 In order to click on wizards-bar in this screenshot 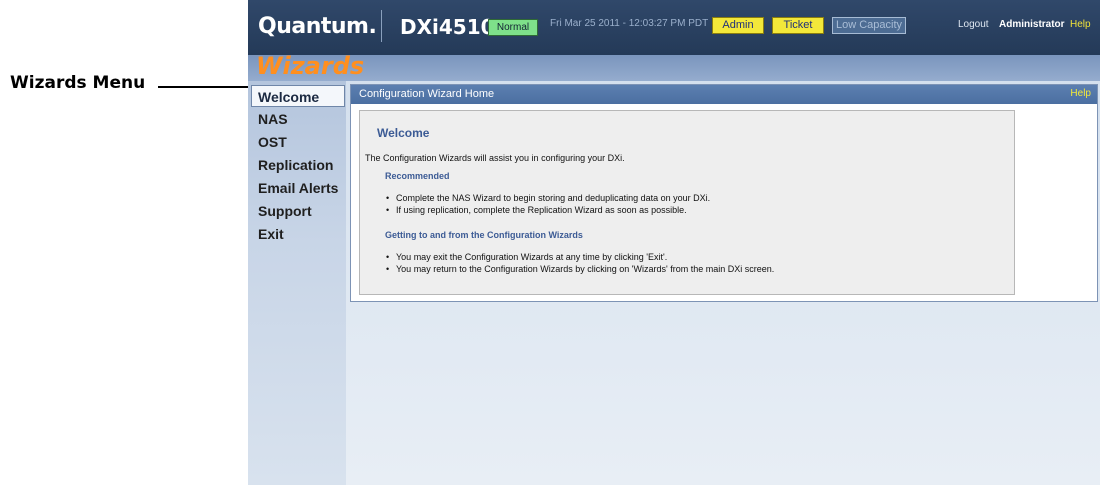, I will do `click(674, 68)`.